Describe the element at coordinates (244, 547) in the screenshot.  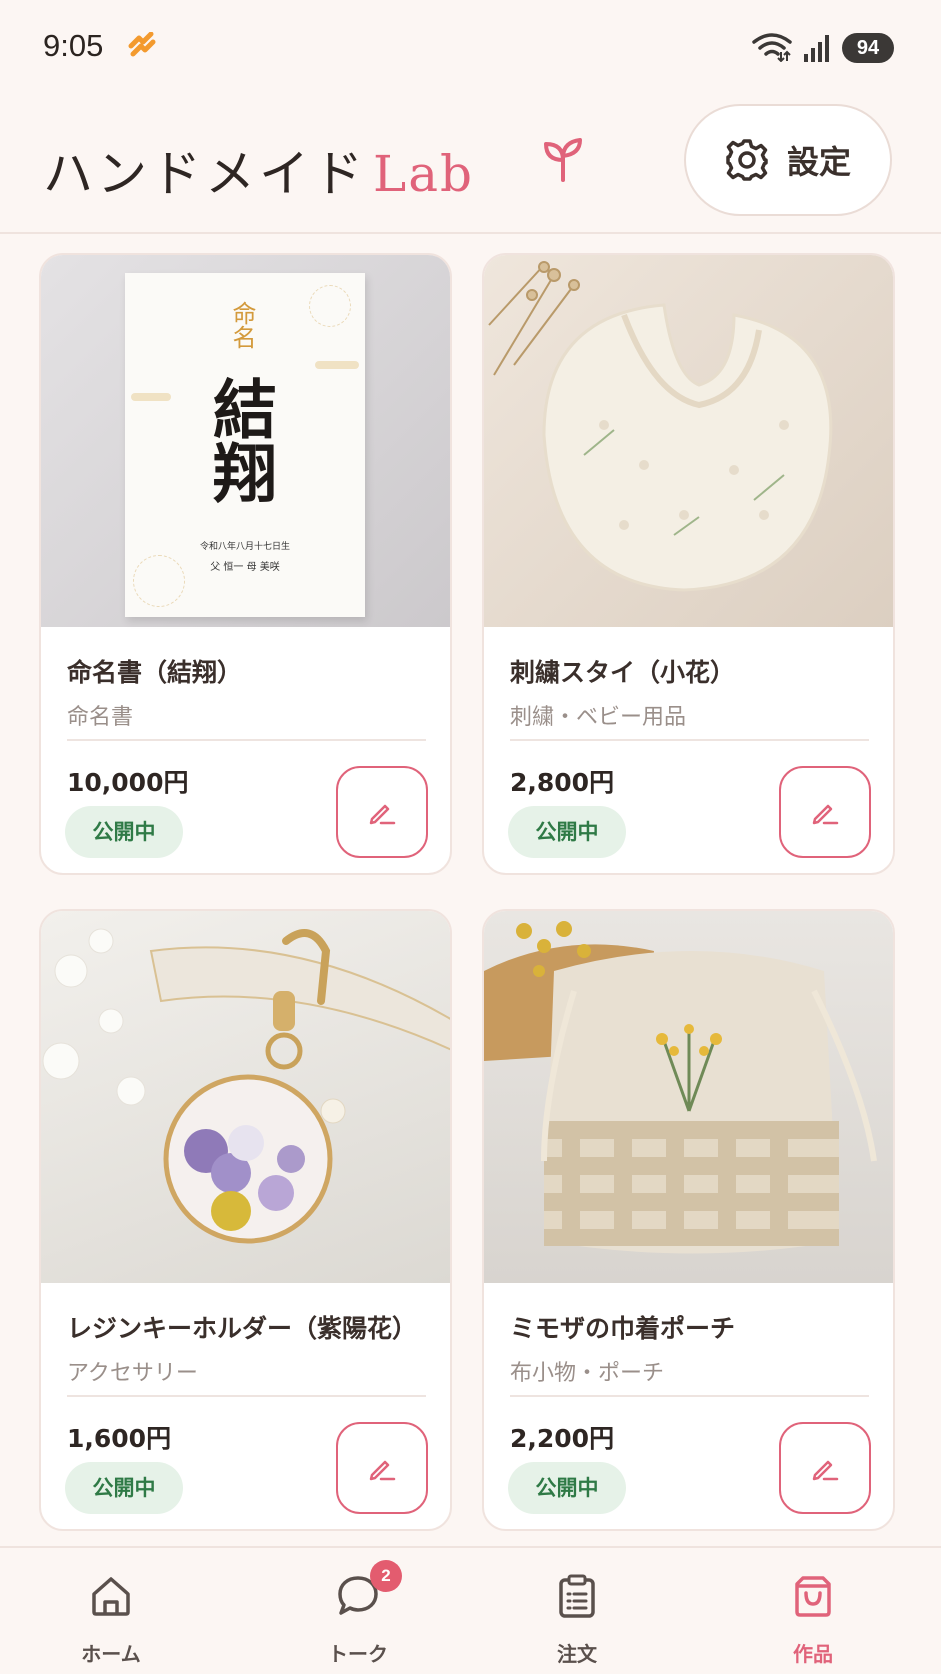
I see `naming-date: 令和八年八月十七日生` at that location.